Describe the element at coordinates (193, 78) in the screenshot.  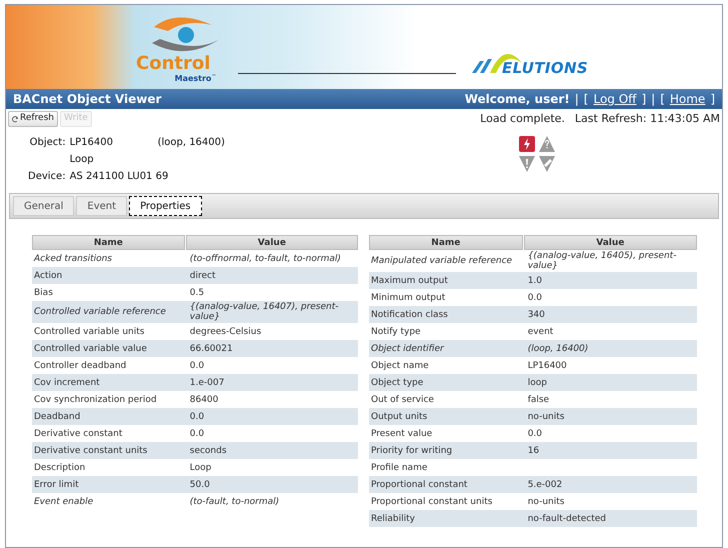
I see `logo-subtitle: Maestro` at that location.